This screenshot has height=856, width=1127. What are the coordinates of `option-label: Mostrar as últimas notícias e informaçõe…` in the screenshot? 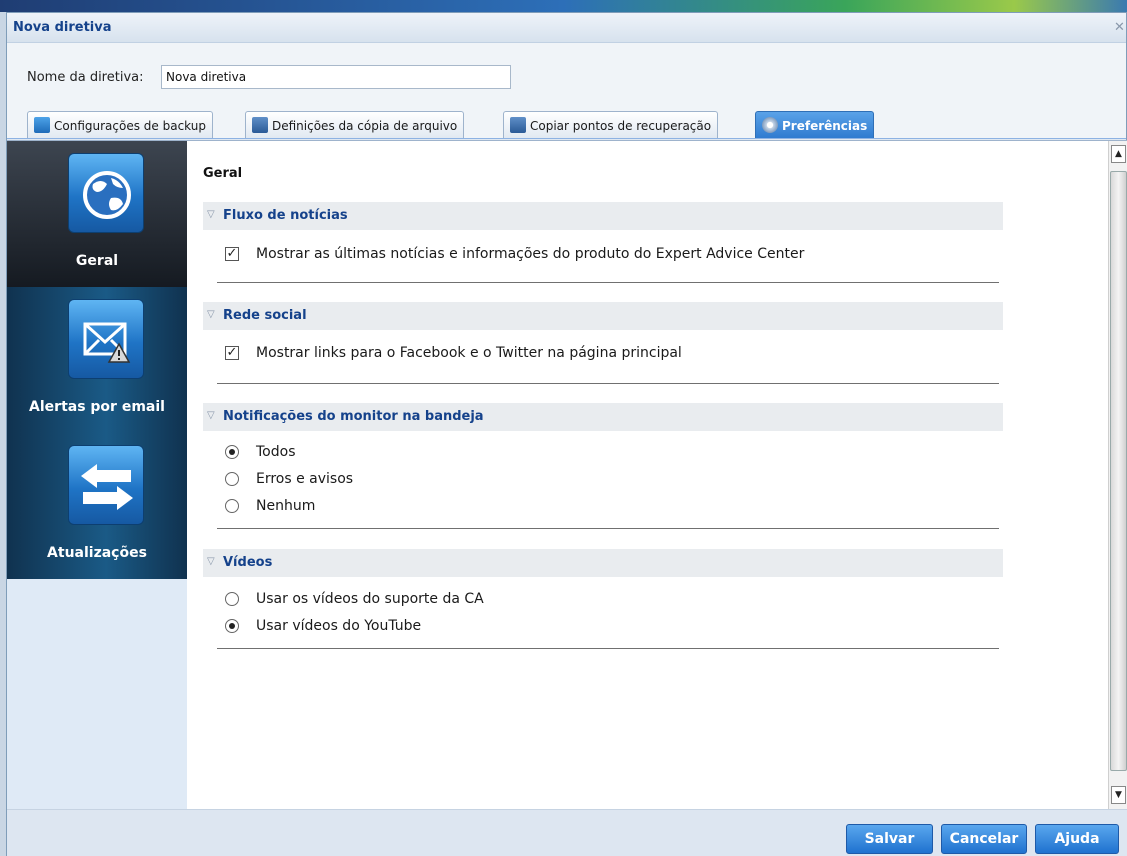 It's located at (530, 254).